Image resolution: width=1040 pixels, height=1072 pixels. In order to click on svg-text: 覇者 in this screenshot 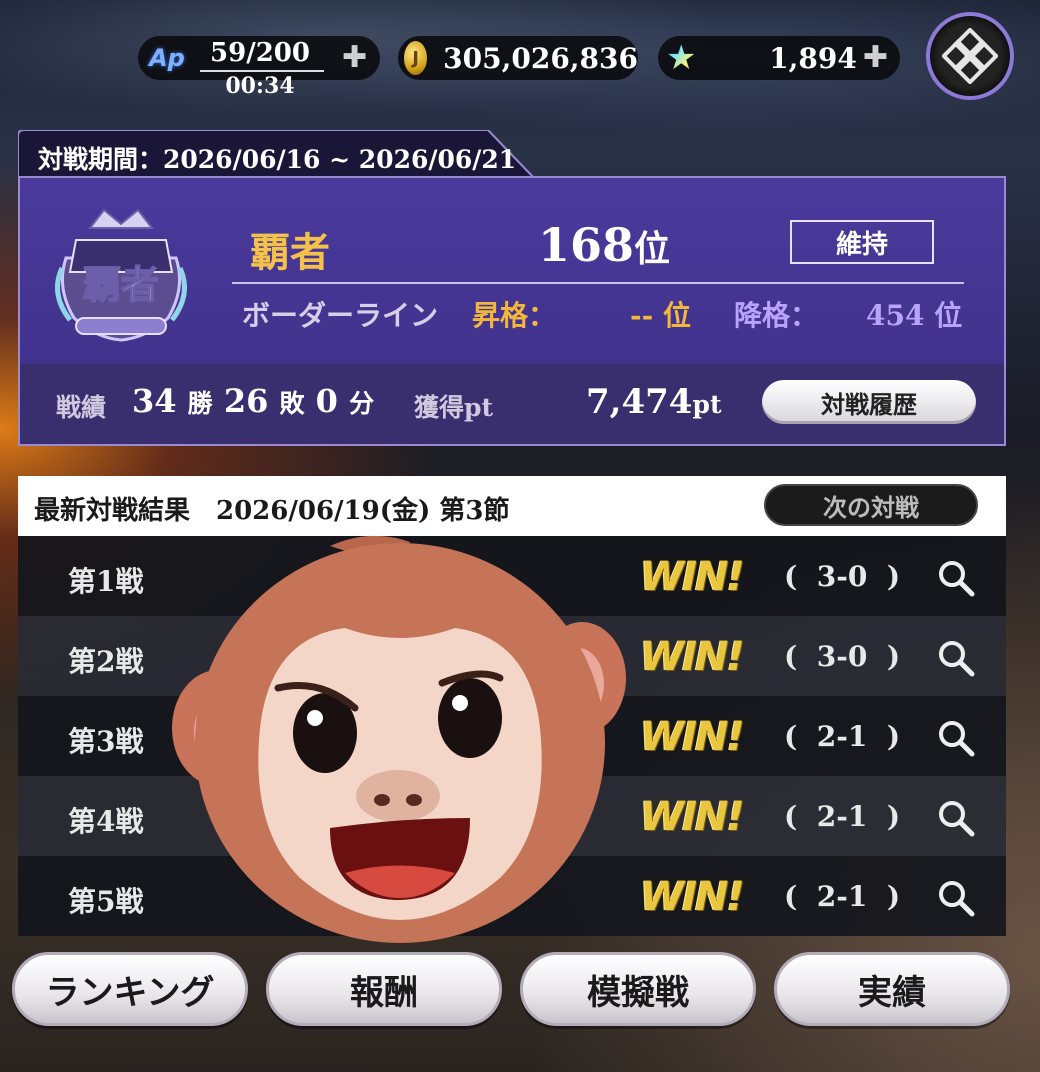, I will do `click(121, 284)`.